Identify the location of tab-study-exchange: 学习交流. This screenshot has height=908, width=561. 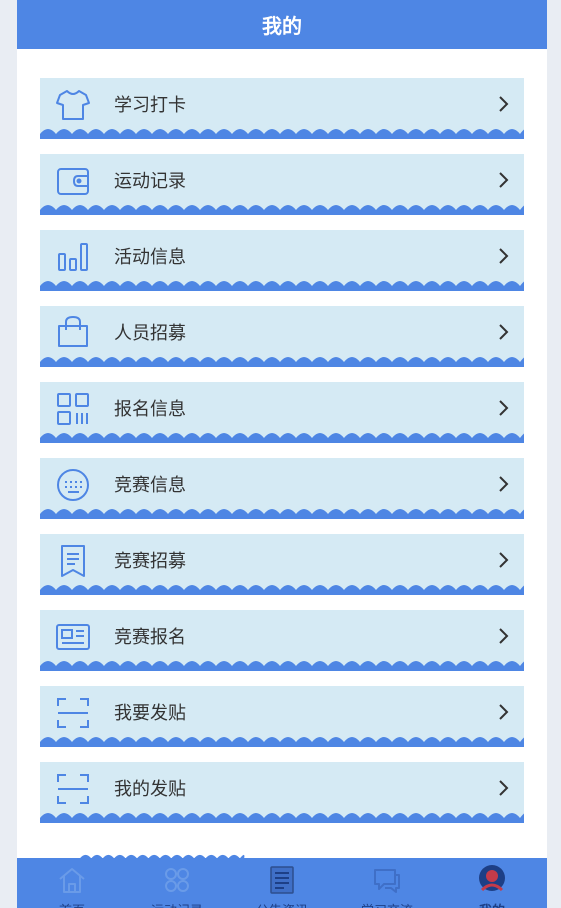
(387, 883).